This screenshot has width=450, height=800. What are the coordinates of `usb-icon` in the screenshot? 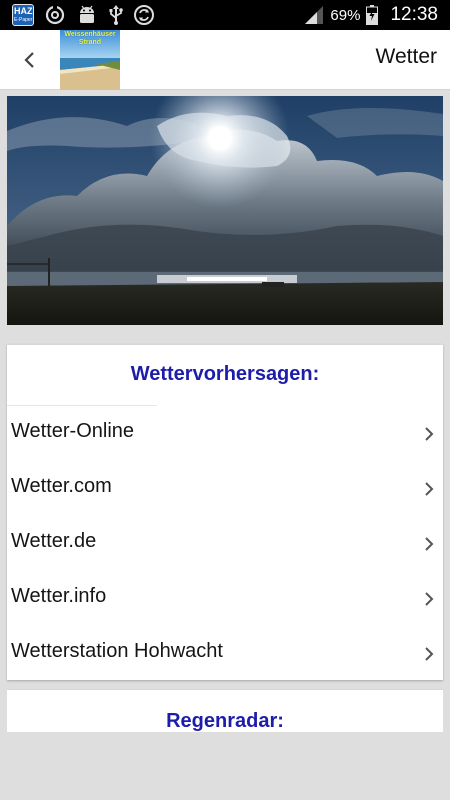 It's located at (116, 15).